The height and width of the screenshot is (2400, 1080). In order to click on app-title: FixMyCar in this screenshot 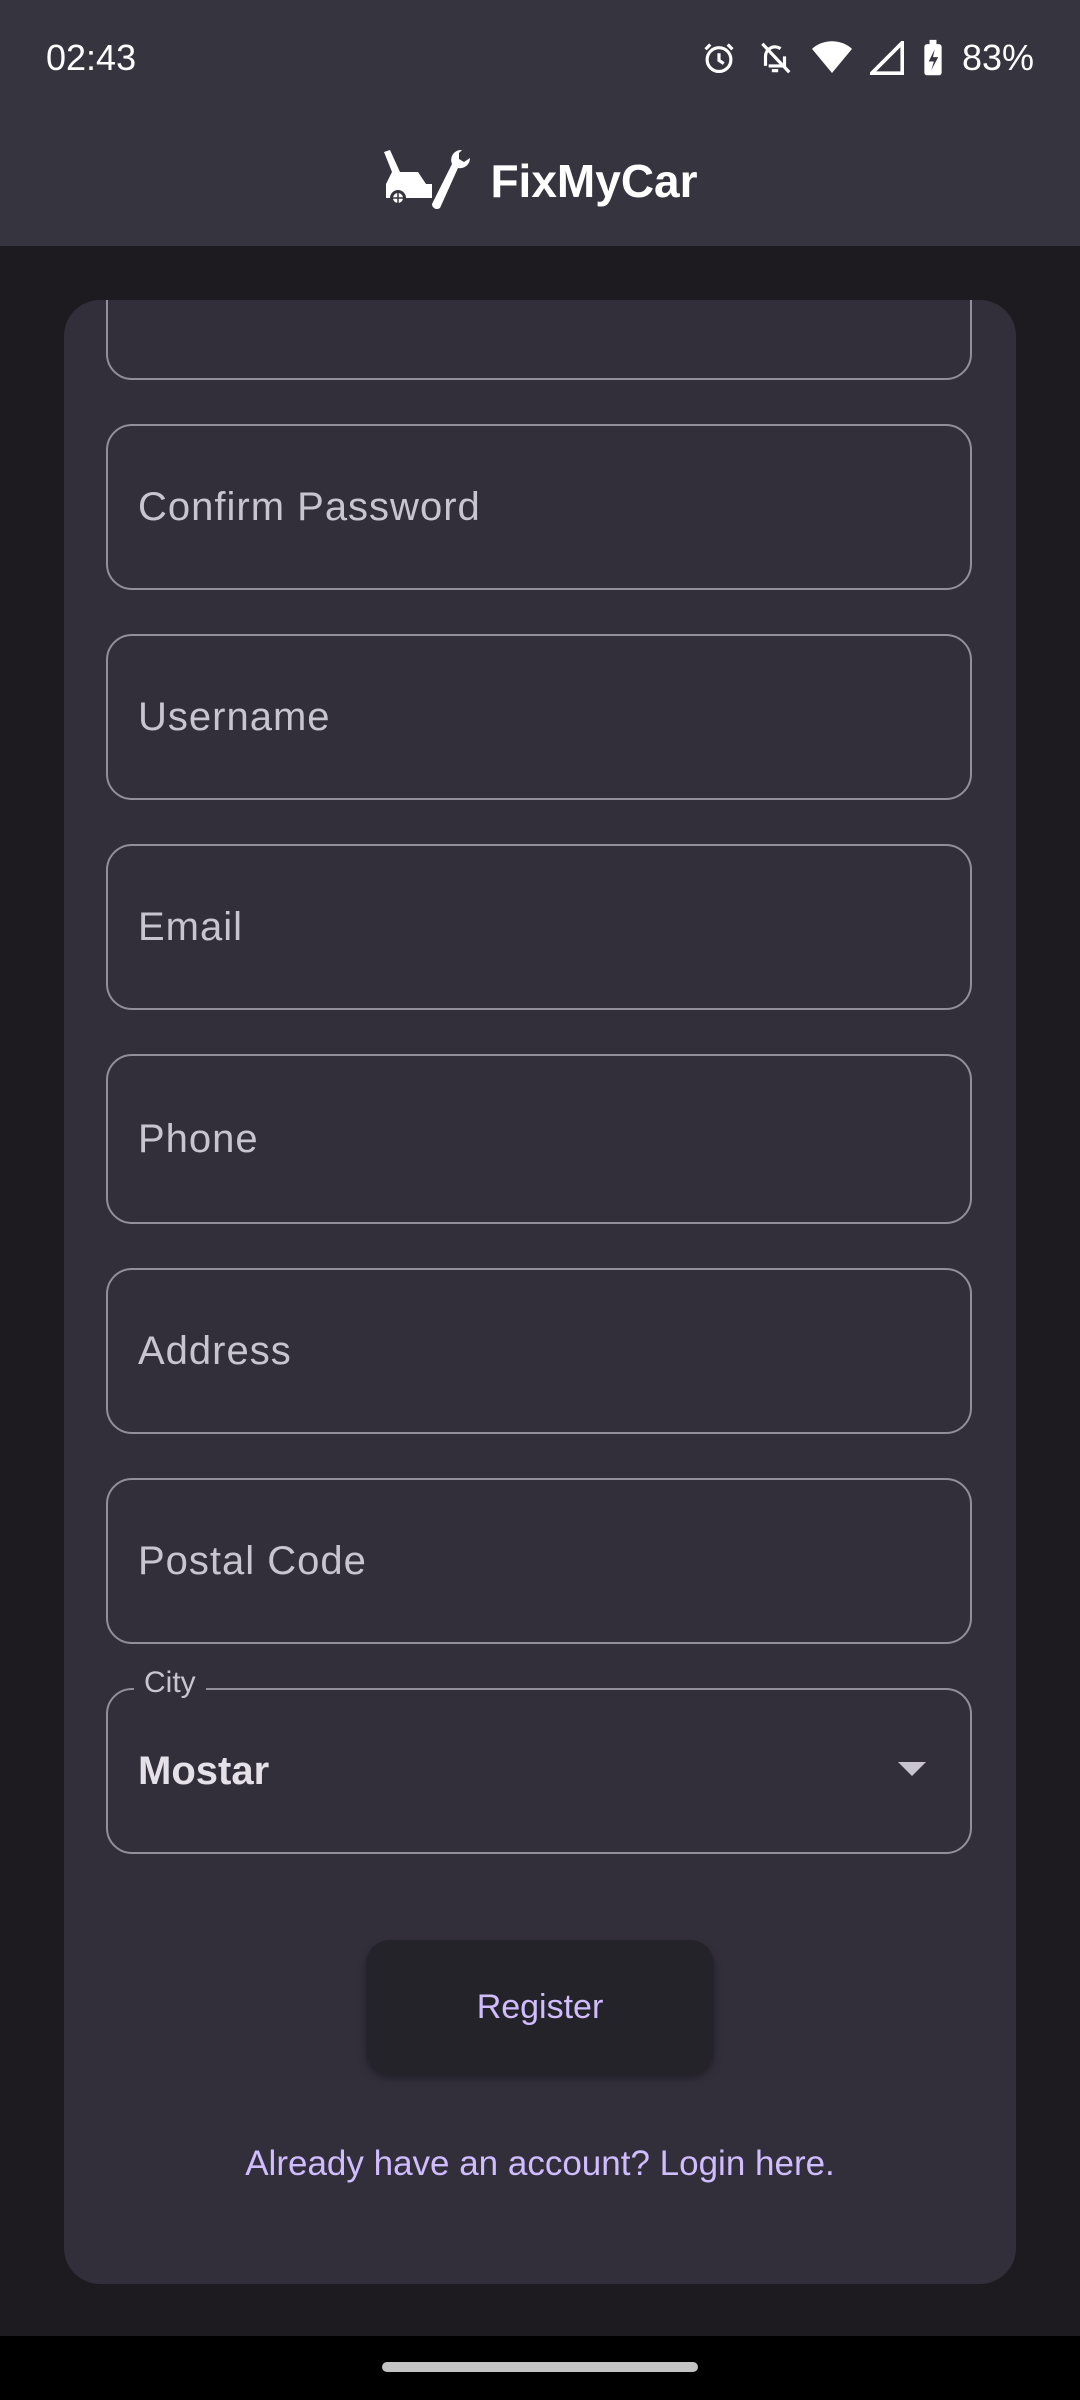, I will do `click(594, 181)`.